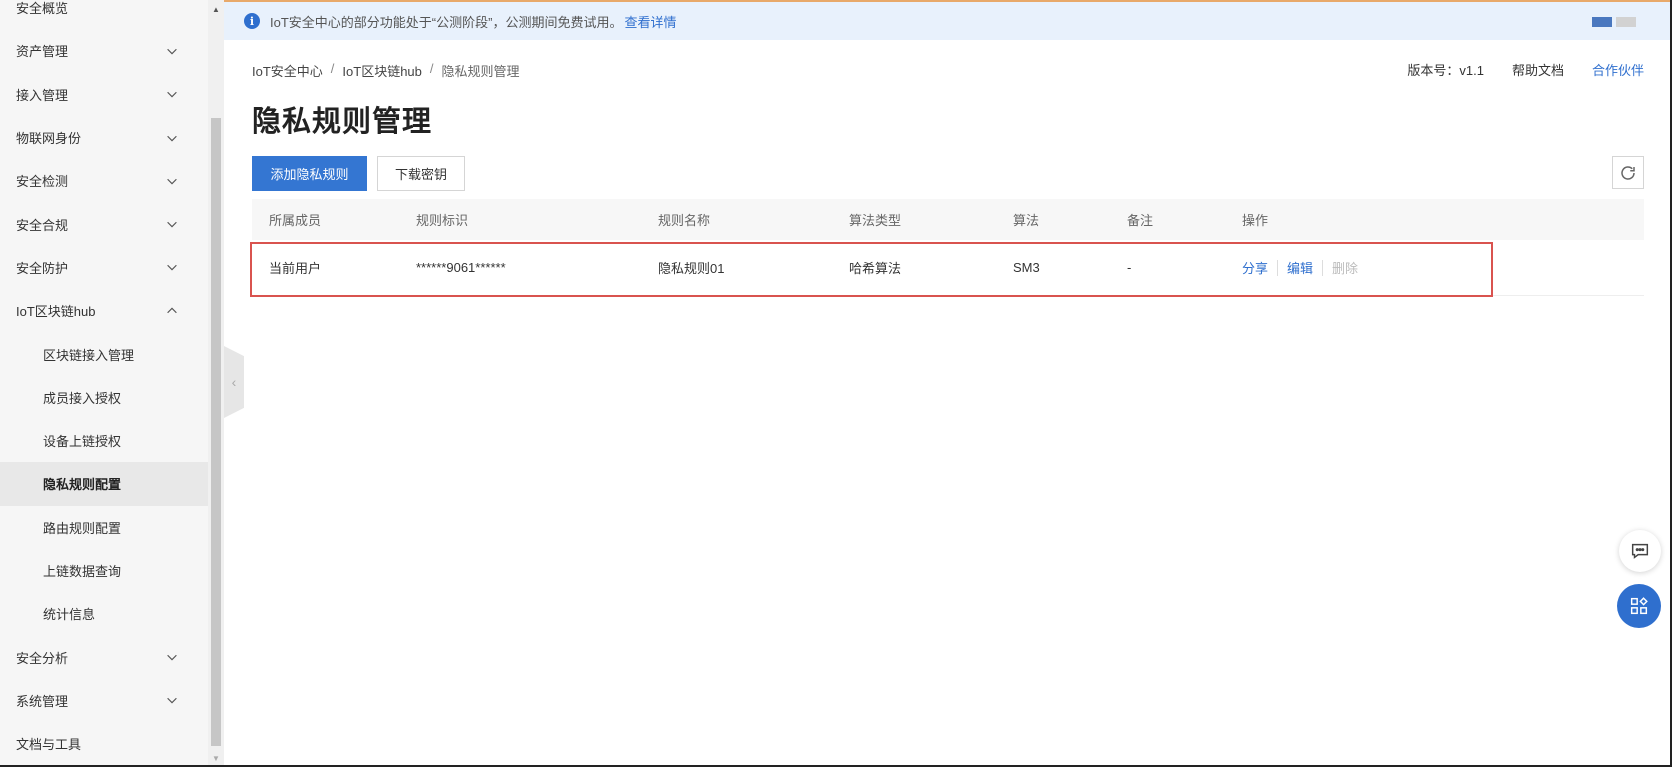 The image size is (1672, 767). Describe the element at coordinates (1618, 69) in the screenshot. I see `partner-link: 合作伙伴` at that location.